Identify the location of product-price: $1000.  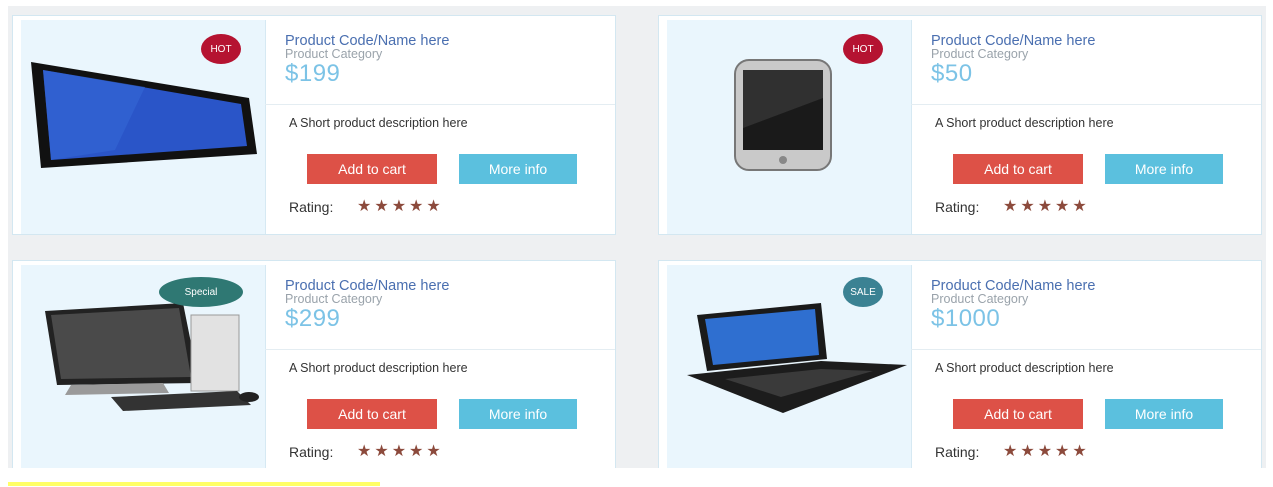
(966, 318).